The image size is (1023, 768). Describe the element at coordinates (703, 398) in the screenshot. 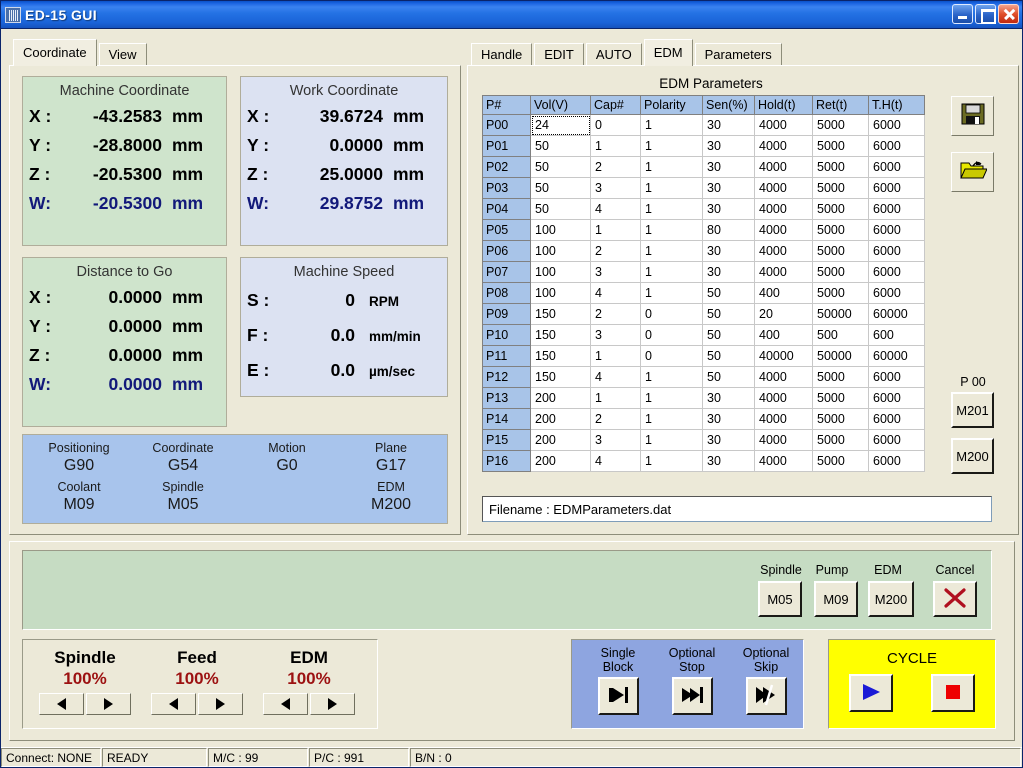

I see `table-row: P13 200 1 1 30 4000 5000 6000` at that location.